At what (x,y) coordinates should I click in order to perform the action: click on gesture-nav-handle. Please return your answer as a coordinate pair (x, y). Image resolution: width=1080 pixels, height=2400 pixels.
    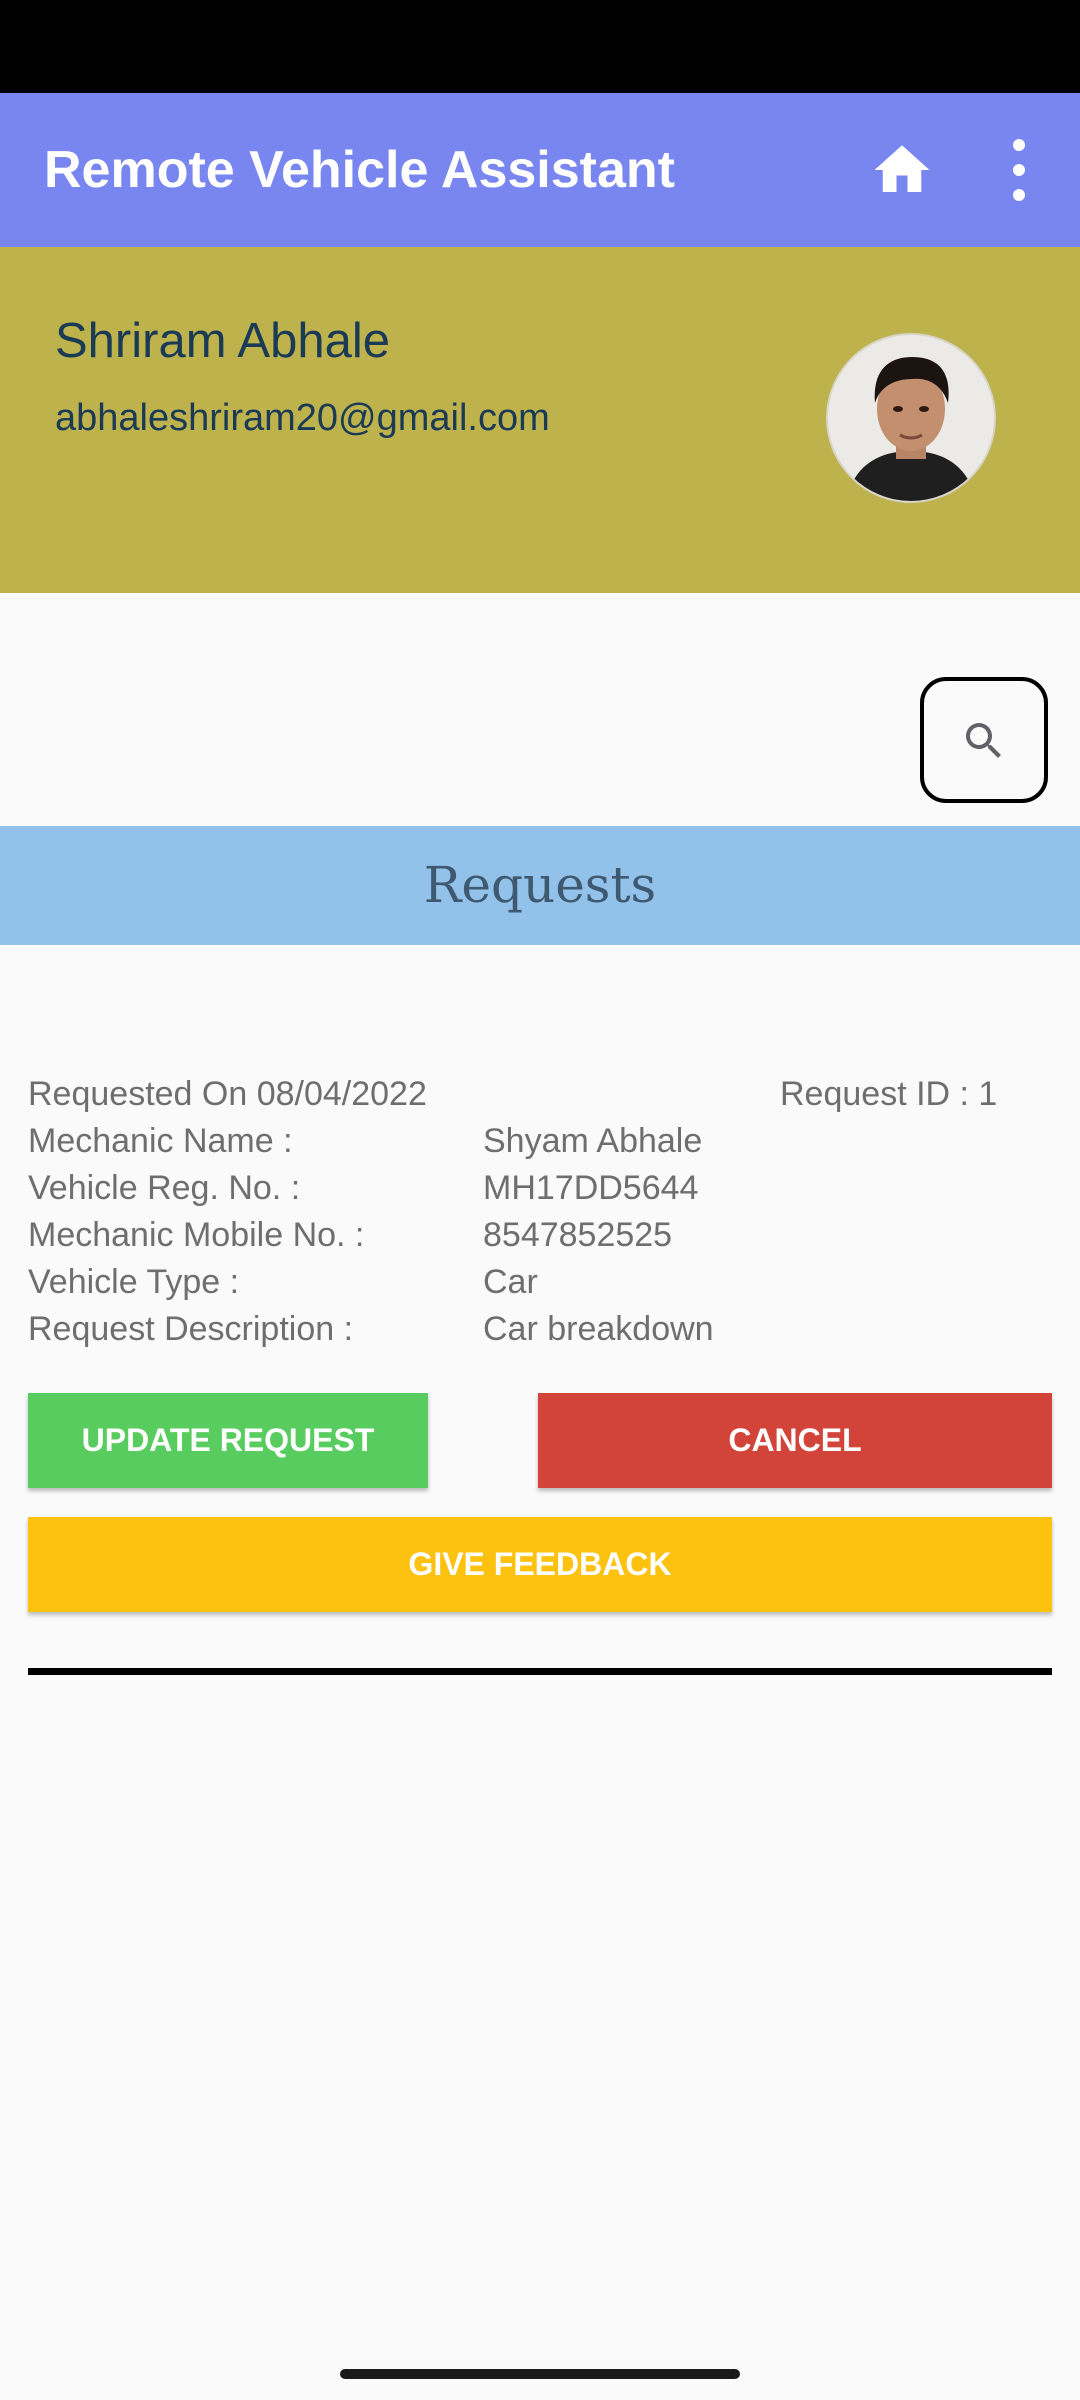
    Looking at the image, I should click on (540, 2374).